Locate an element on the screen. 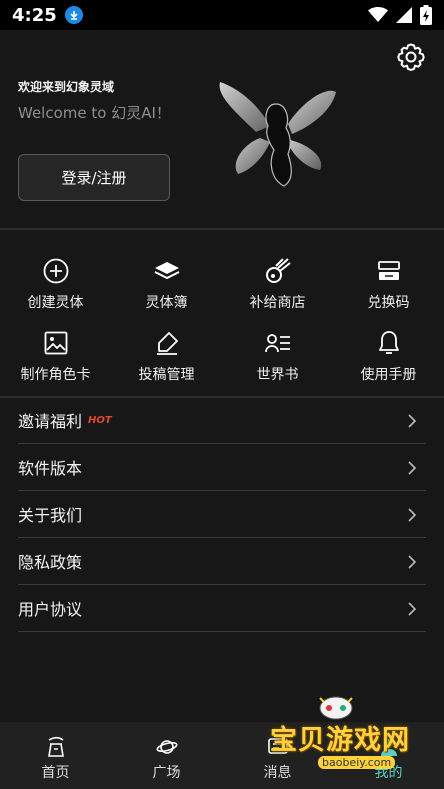 This screenshot has height=789, width=444. book-icon is located at coordinates (167, 271).